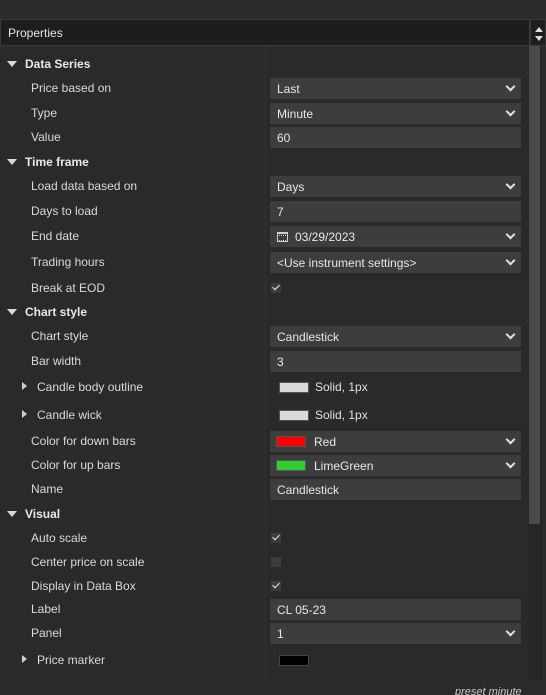  Describe the element at coordinates (395, 236) in the screenshot. I see `end-date-picker: 03/29/2023` at that location.